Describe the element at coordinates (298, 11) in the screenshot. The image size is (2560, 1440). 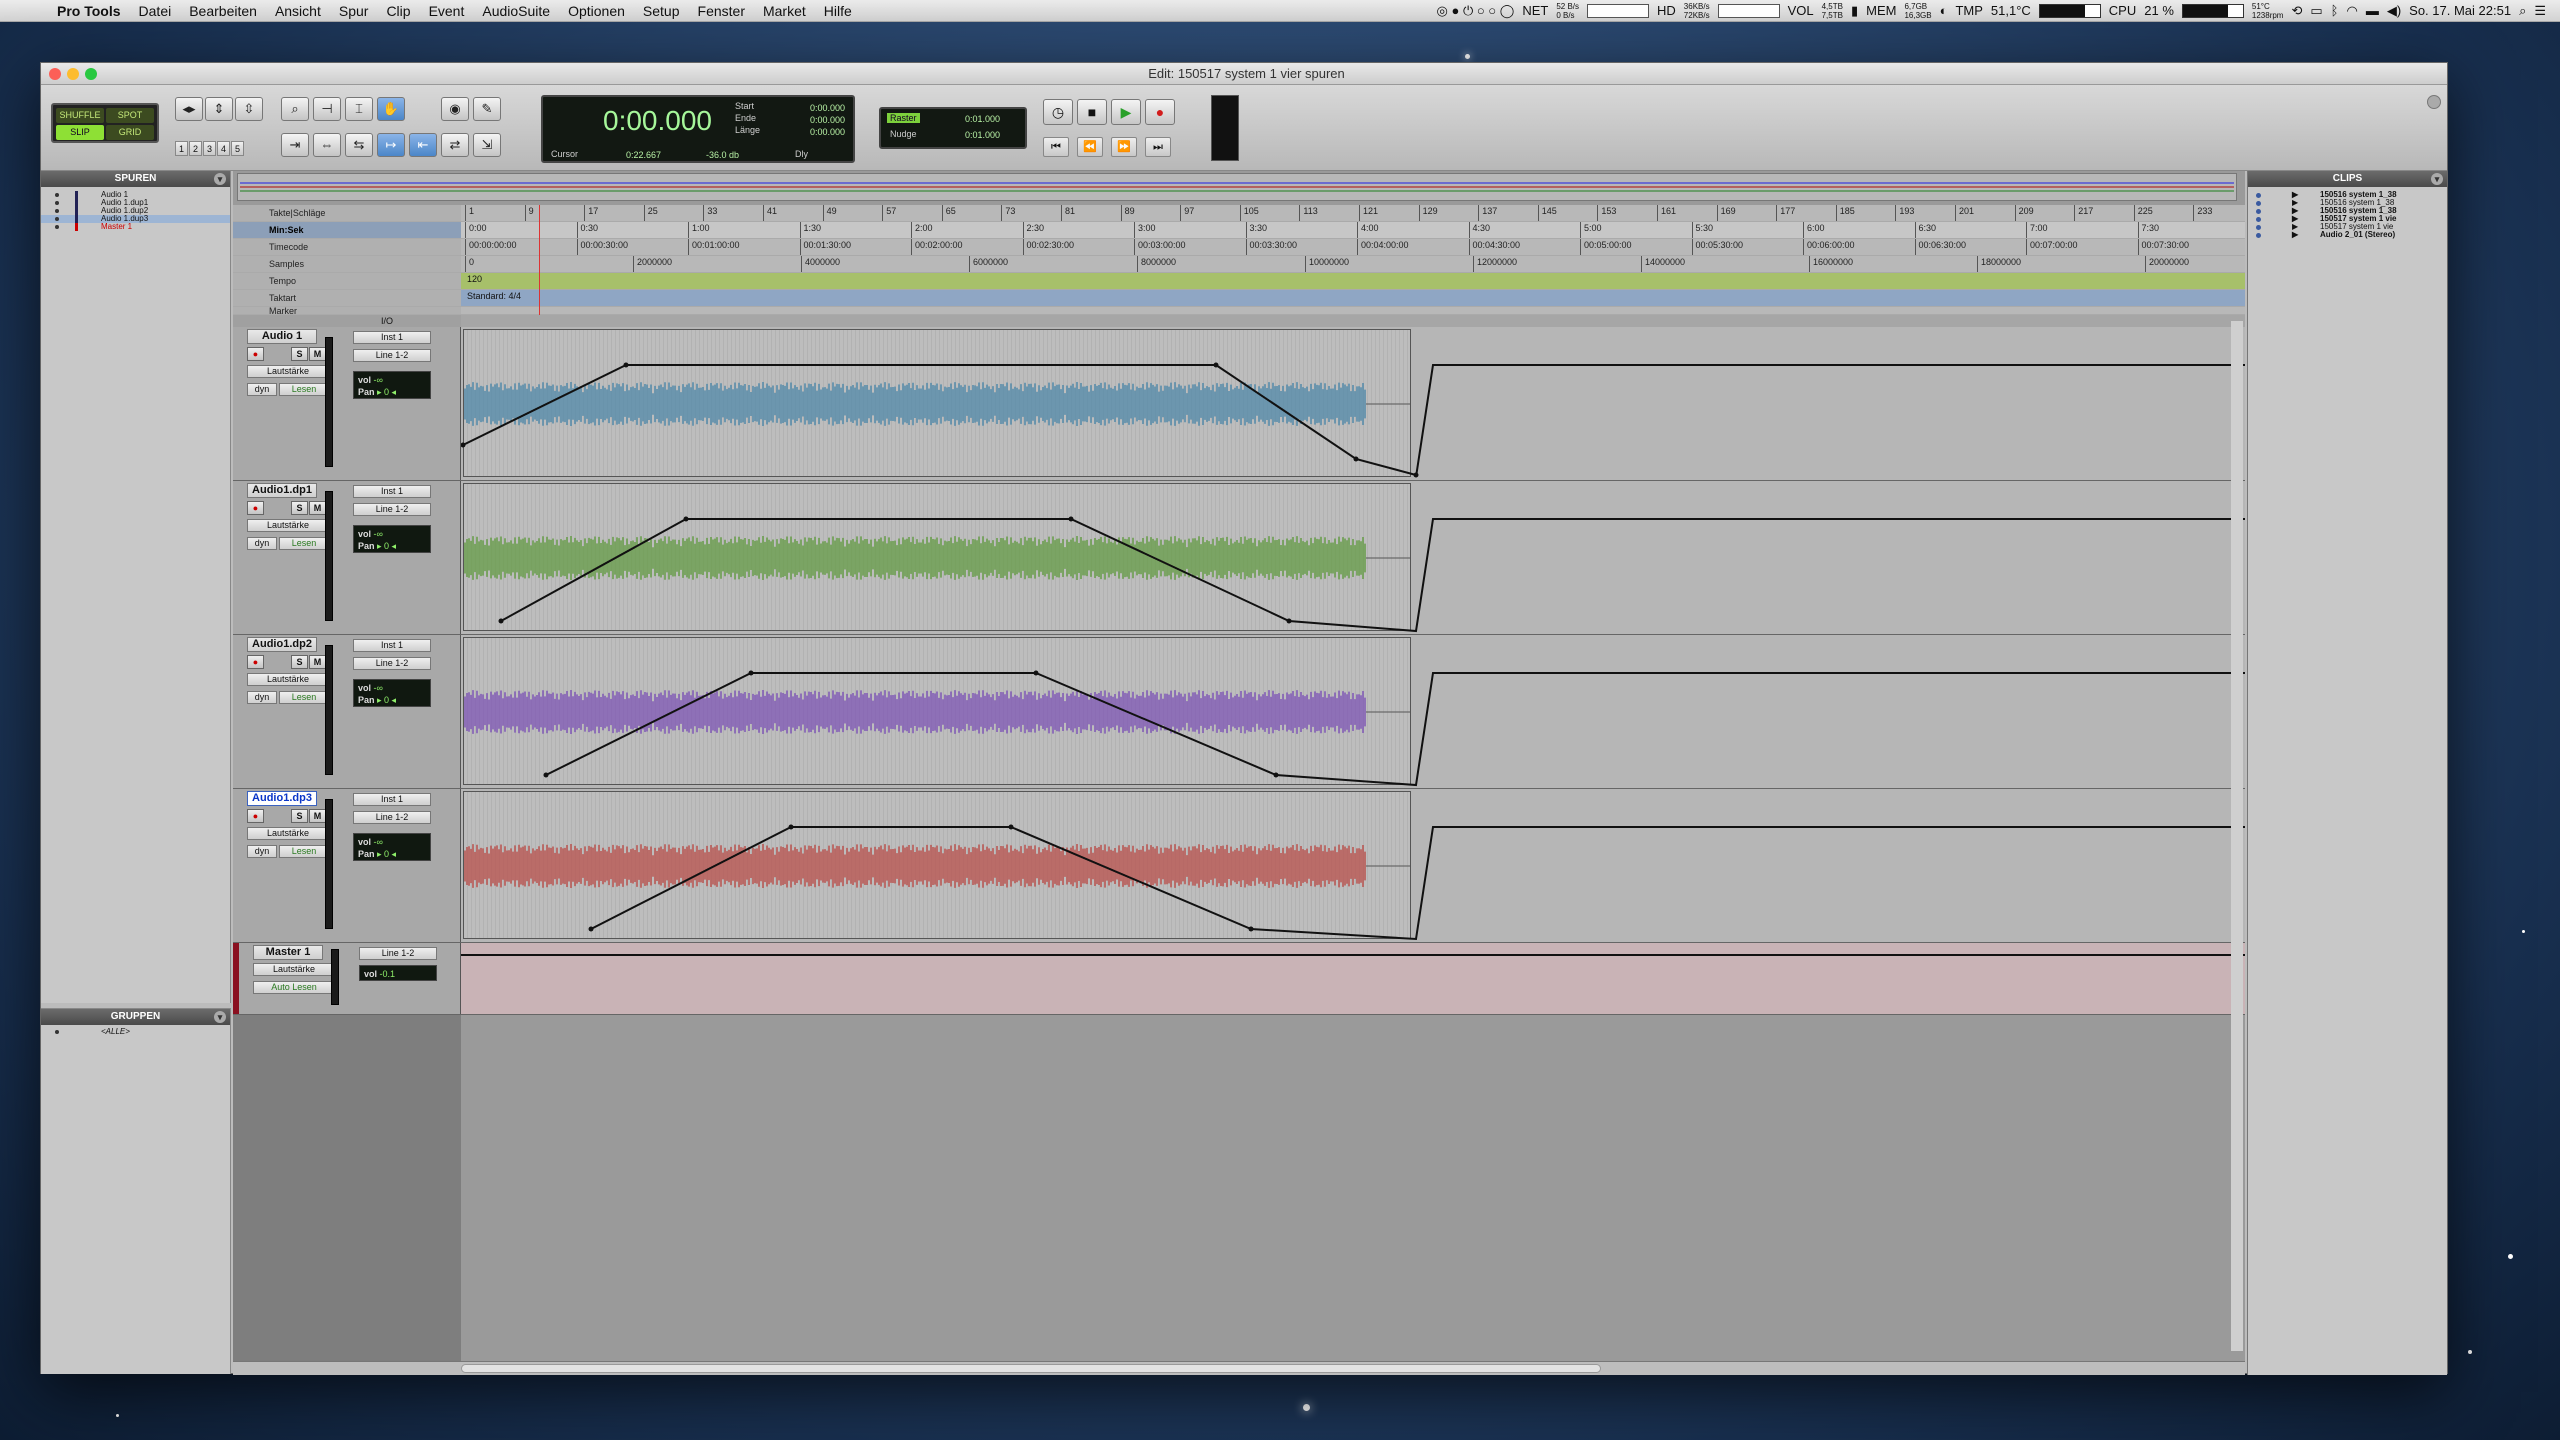
I see `menu-item: Ansicht` at that location.